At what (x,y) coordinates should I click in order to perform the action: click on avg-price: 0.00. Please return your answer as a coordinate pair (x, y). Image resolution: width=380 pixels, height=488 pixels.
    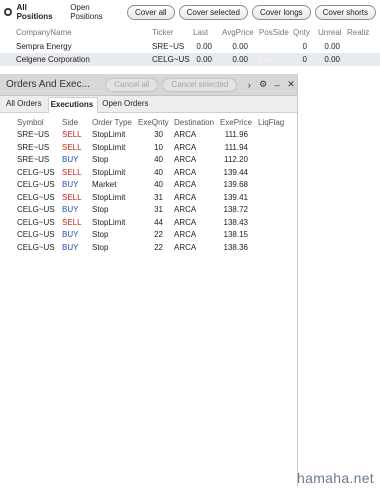
    Looking at the image, I should click on (240, 59).